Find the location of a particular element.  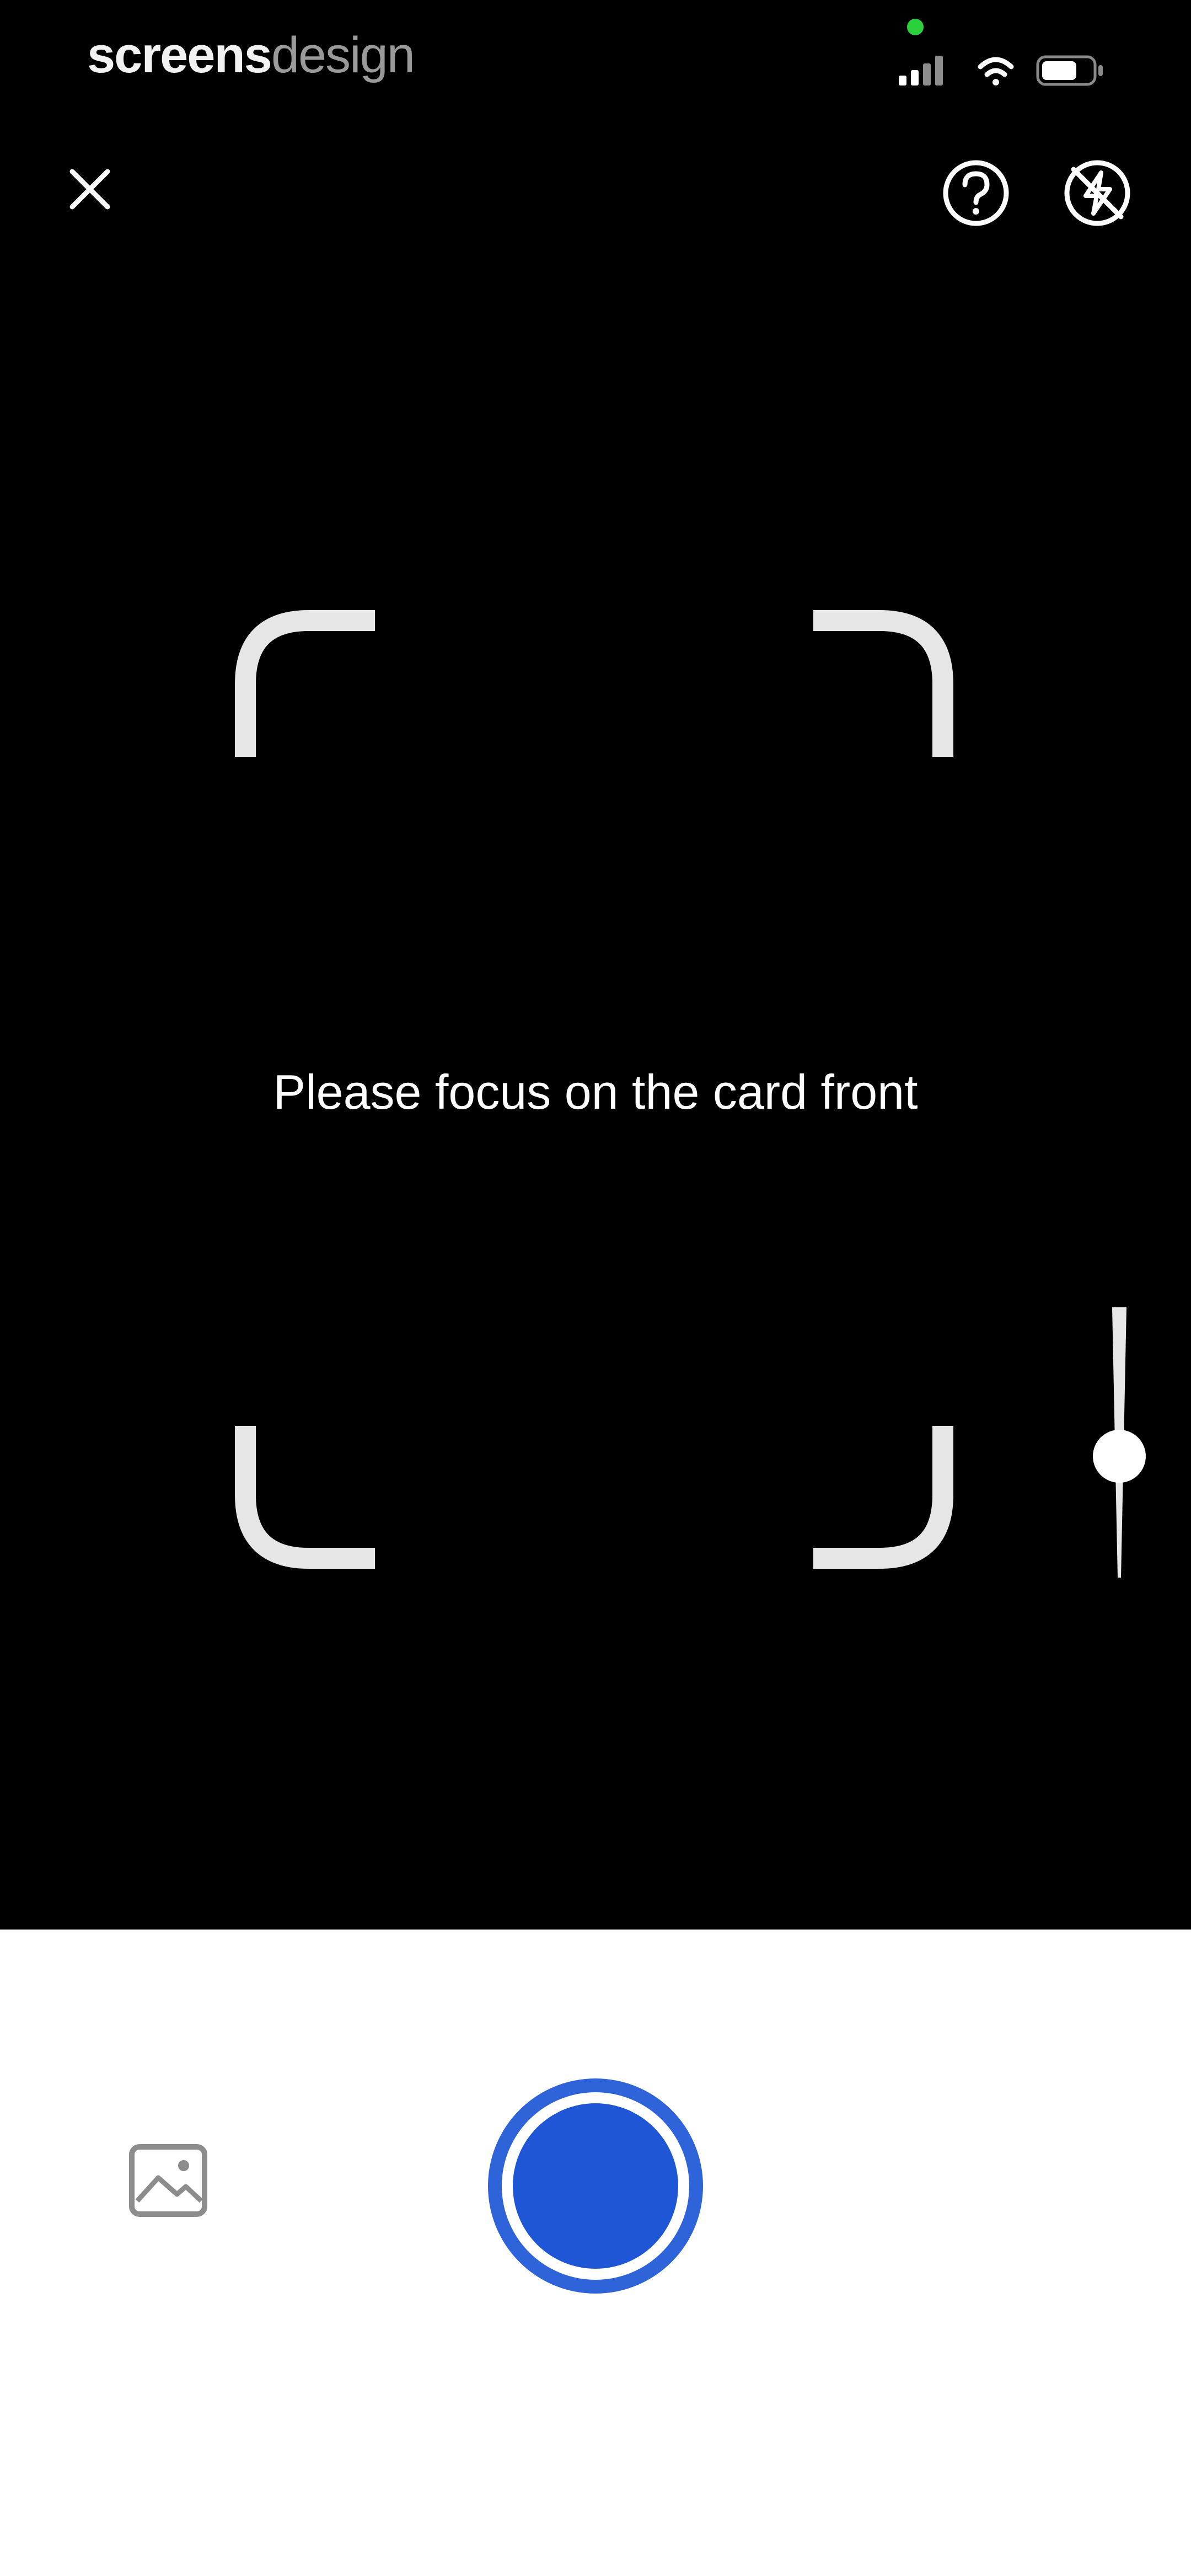

corner-bottom-left is located at coordinates (305, 1497).